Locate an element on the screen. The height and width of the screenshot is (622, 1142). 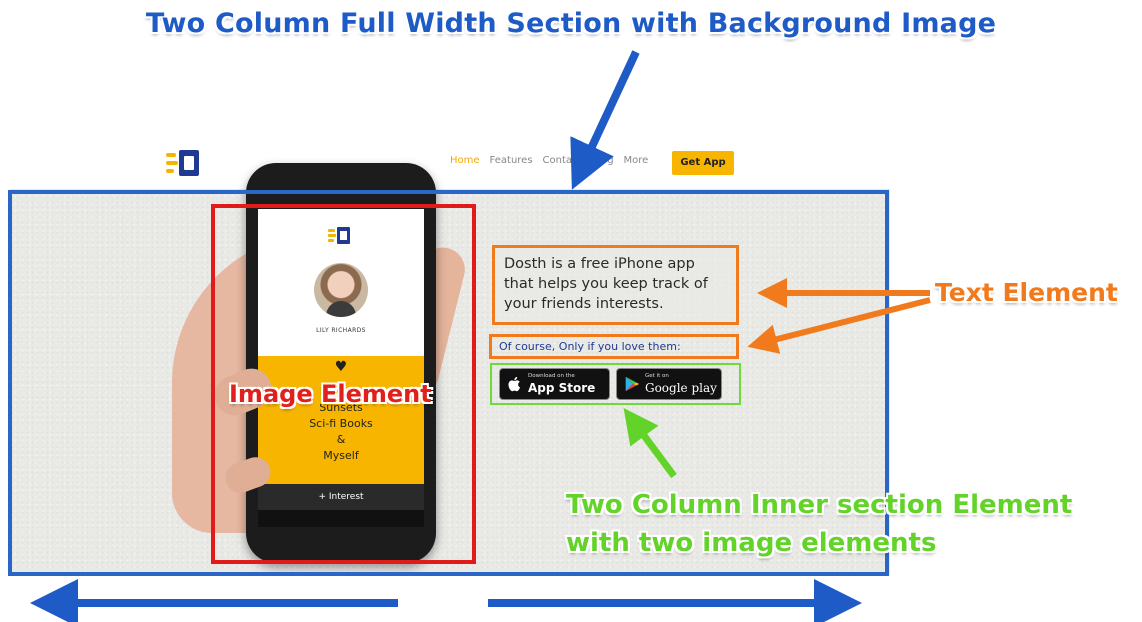
inner-section-annotation-line1: Two Column Inner section Element is located at coordinates (819, 505).